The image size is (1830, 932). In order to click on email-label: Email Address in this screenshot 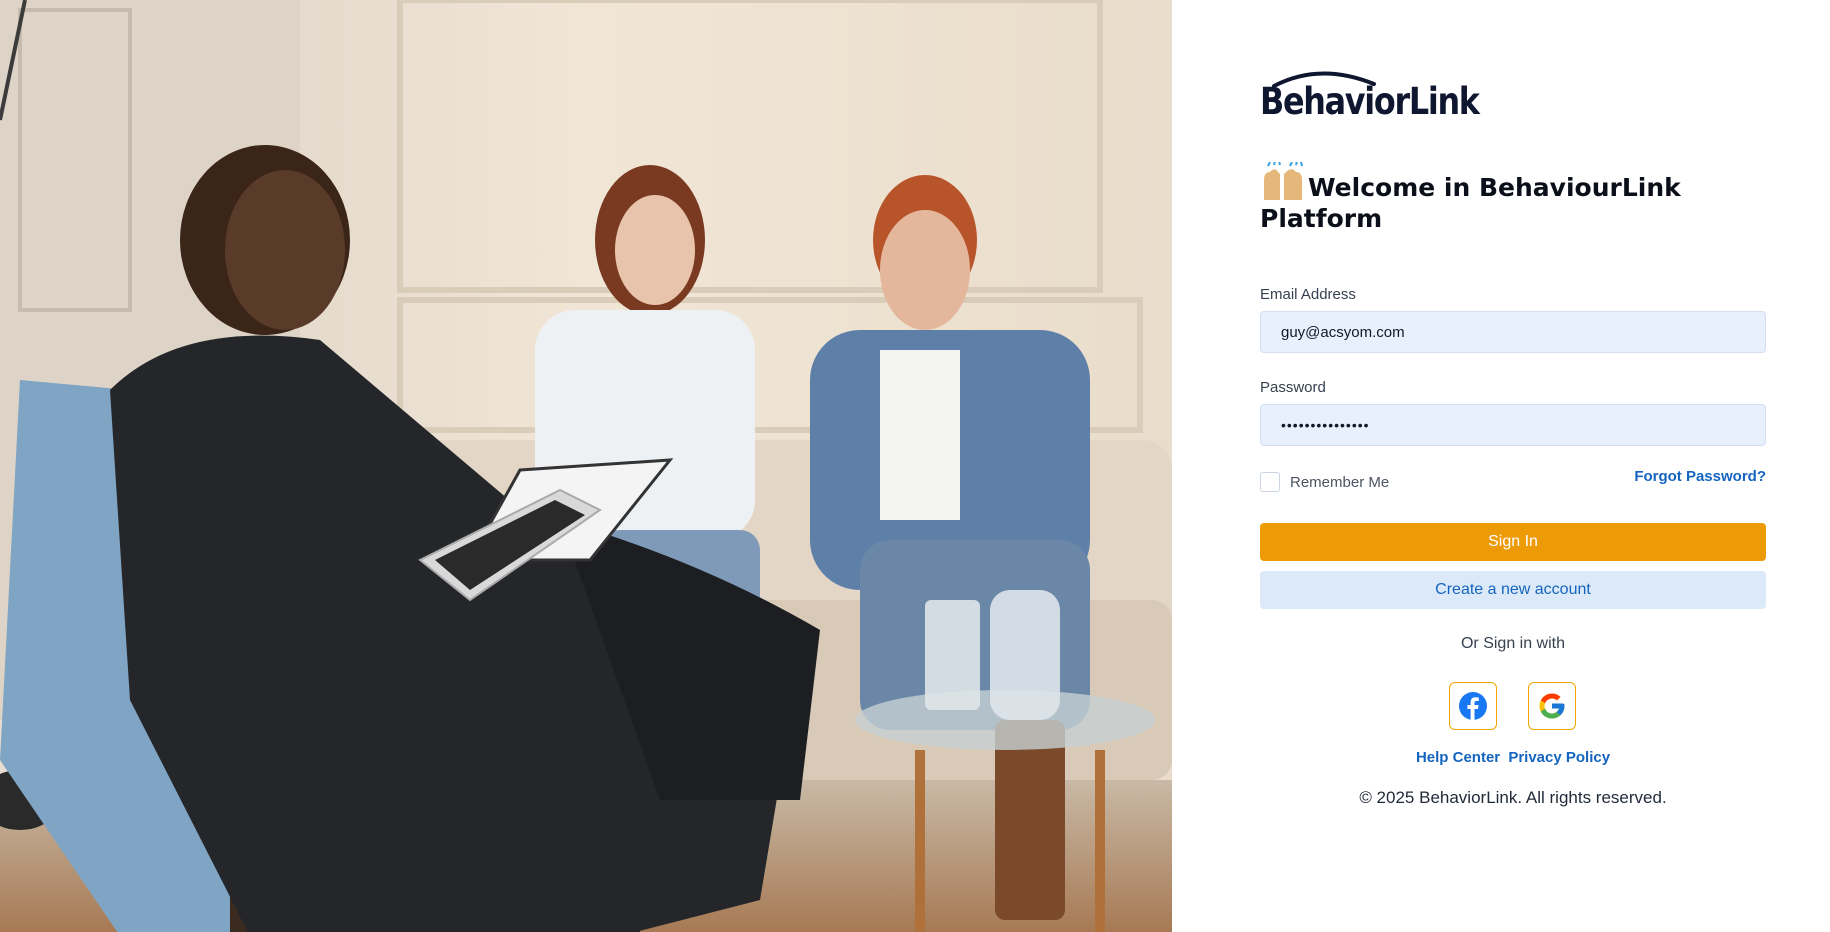, I will do `click(1308, 294)`.